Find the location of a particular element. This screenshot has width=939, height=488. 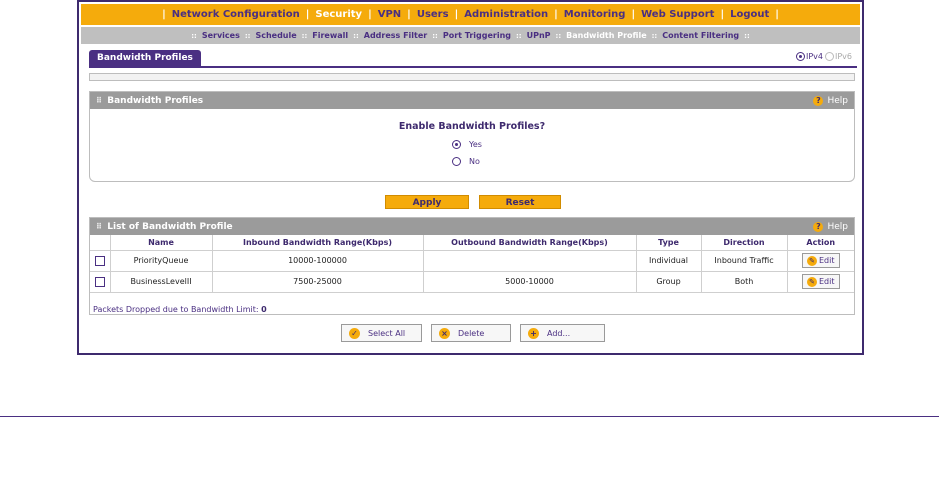

ip-version-selector: IPv4 IPv6 is located at coordinates (823, 56).